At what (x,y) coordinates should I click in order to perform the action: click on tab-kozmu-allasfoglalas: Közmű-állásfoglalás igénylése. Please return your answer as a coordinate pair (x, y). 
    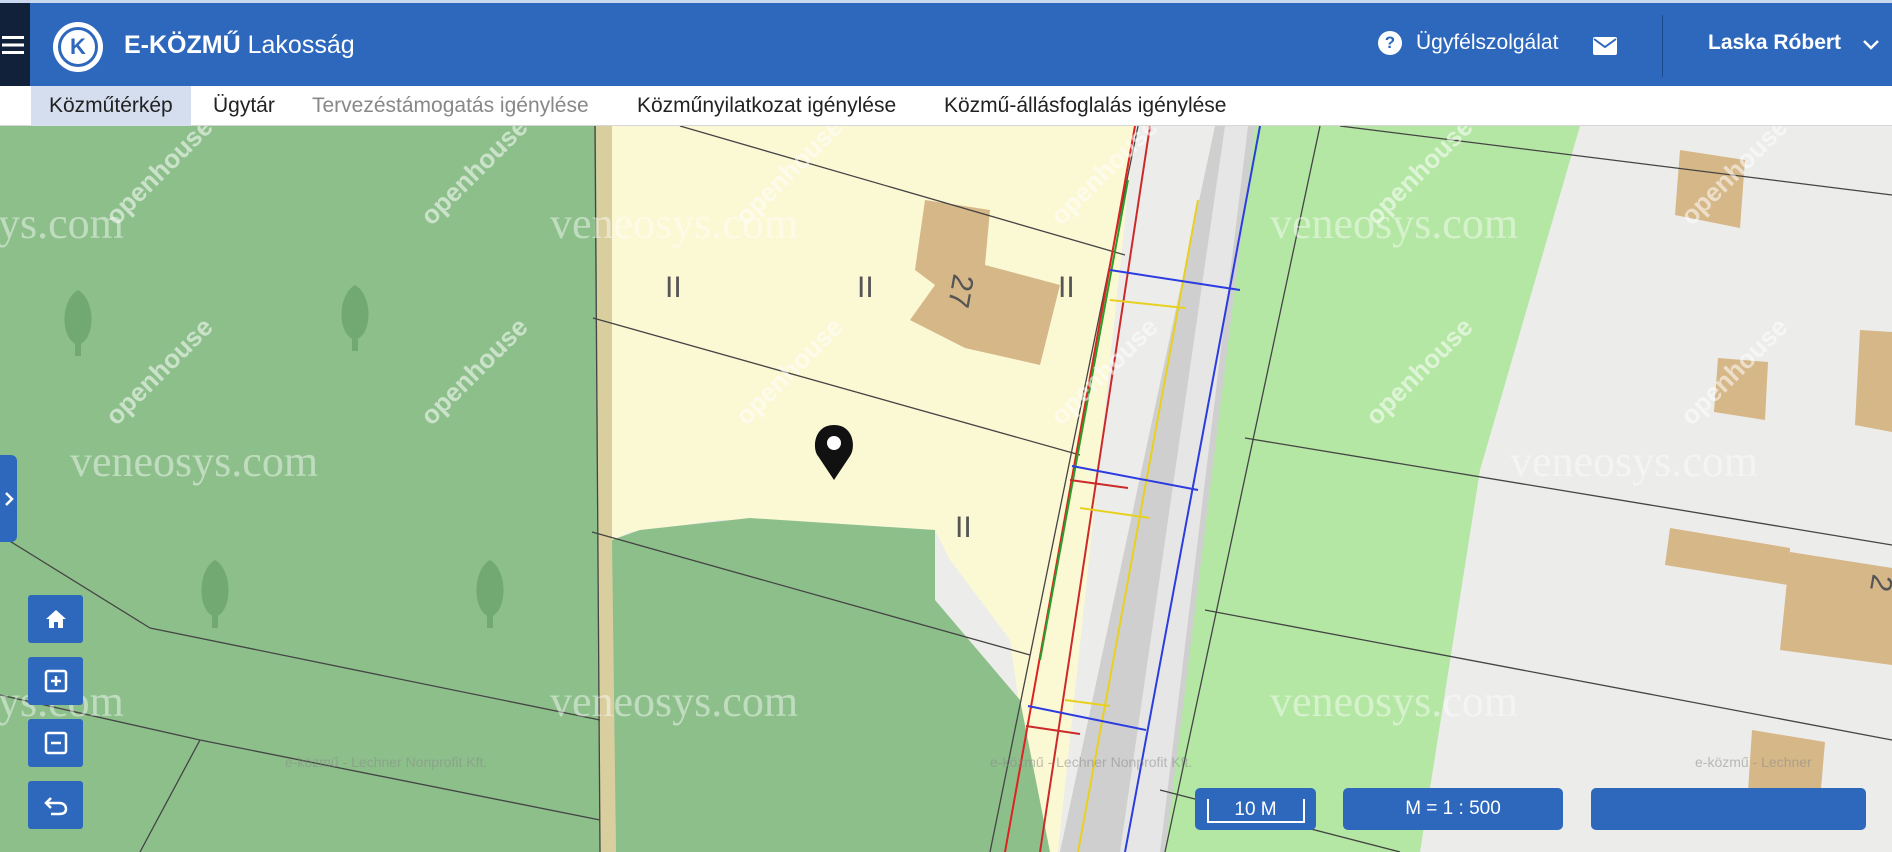
    Looking at the image, I should click on (1085, 106).